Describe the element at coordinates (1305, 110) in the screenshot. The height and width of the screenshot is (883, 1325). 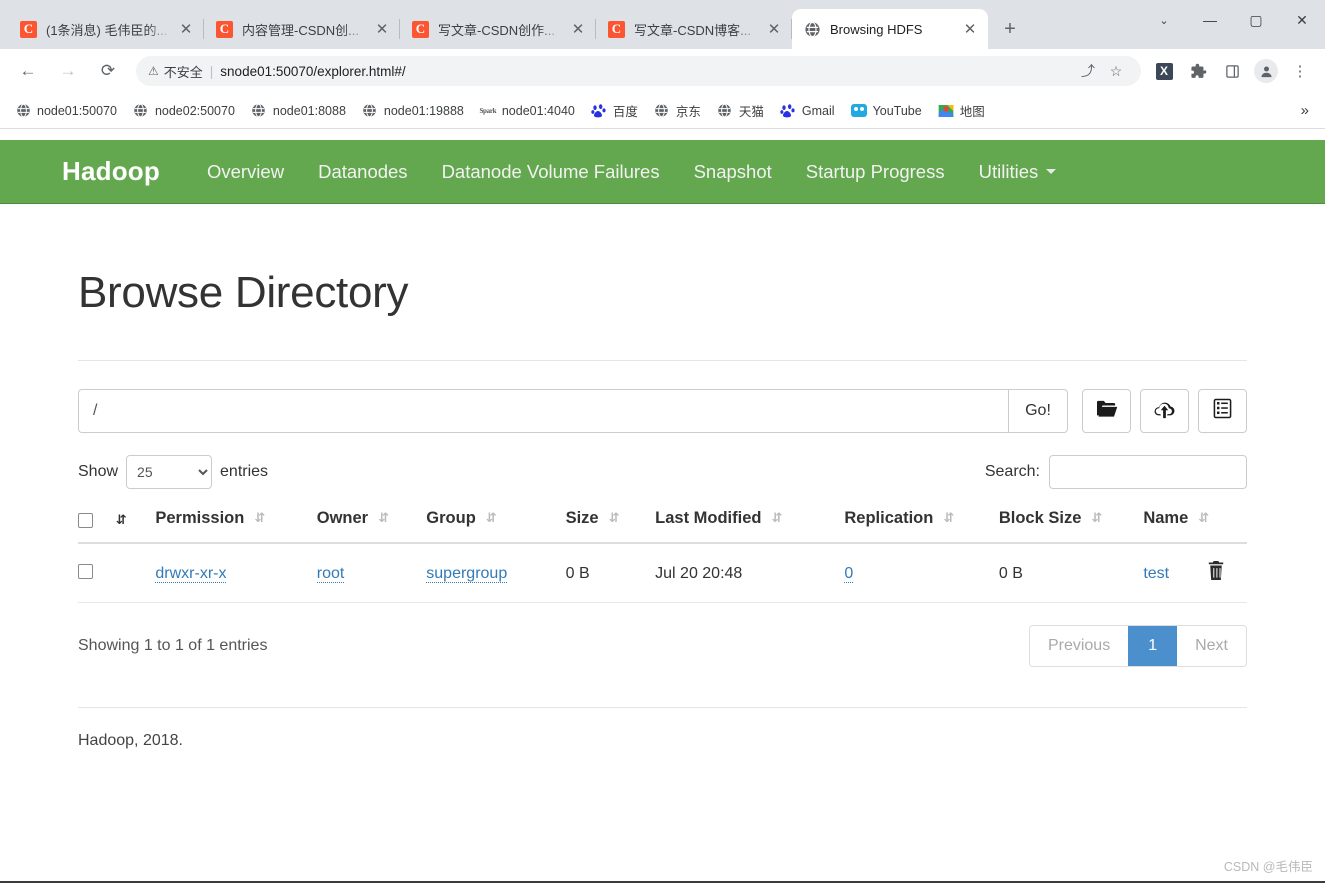
I see `bookmarks-overflow-button: »` at that location.